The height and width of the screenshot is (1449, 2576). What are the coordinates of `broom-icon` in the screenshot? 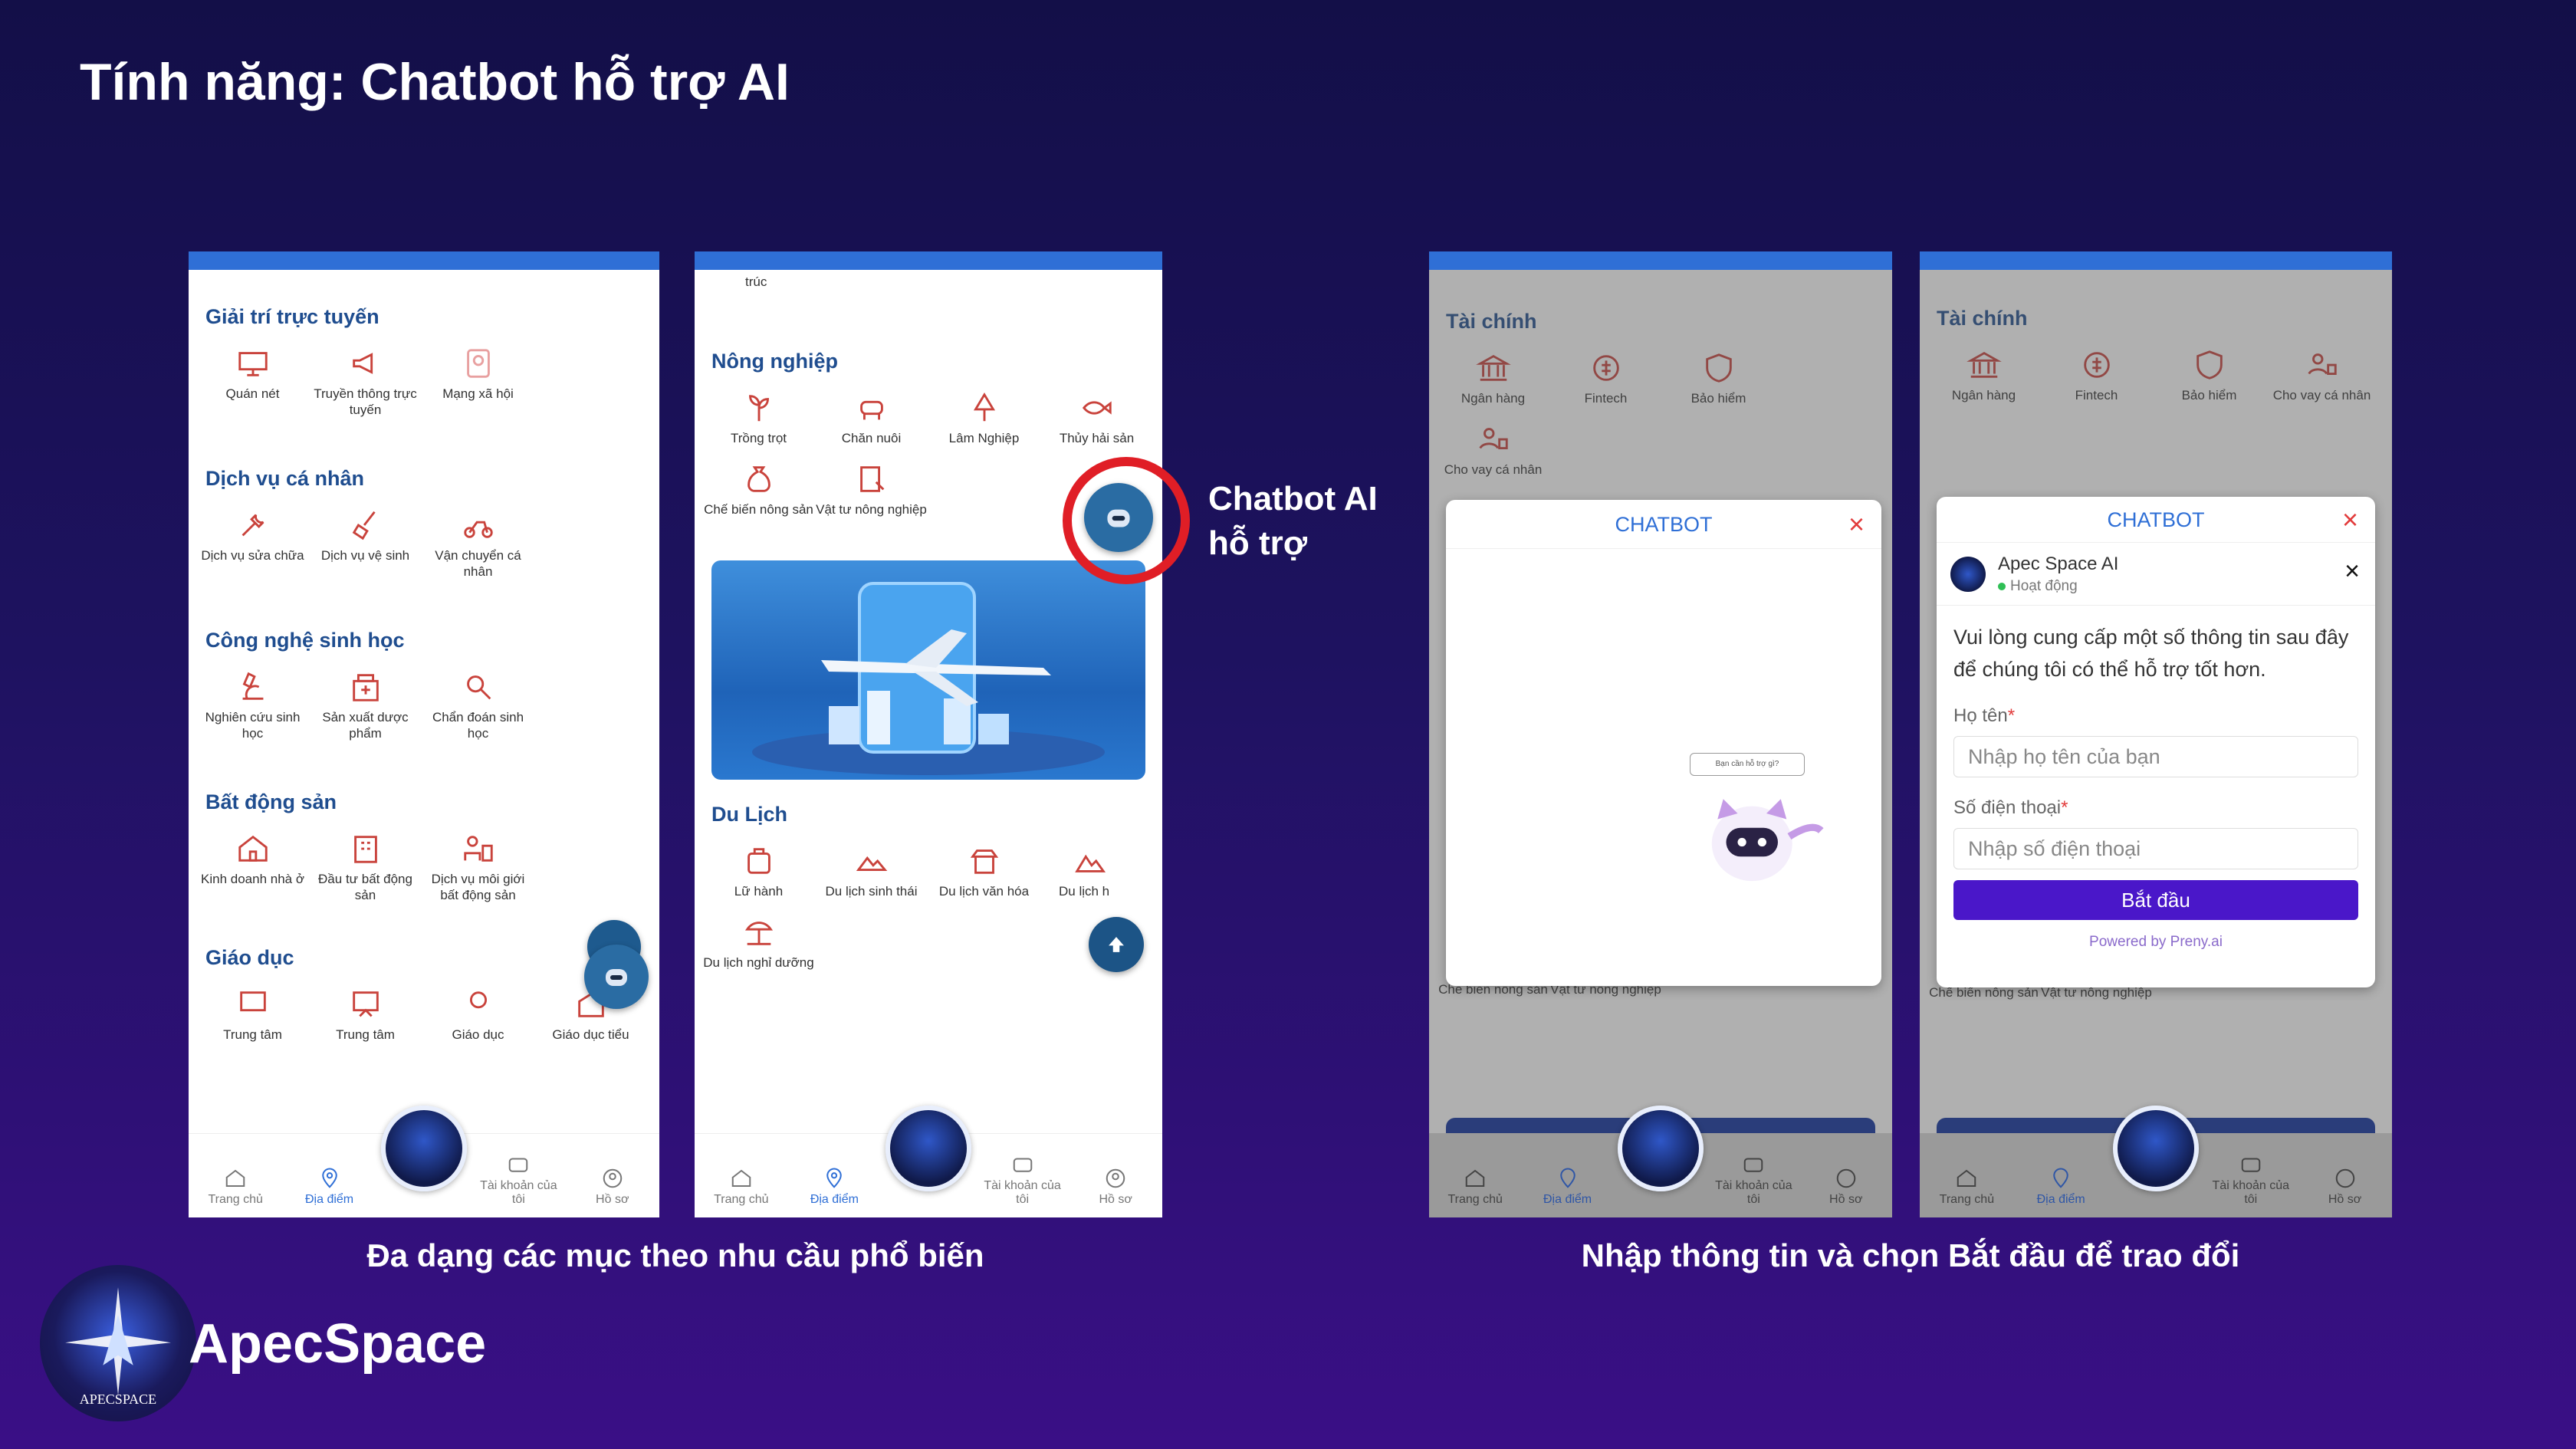 It's located at (364, 525).